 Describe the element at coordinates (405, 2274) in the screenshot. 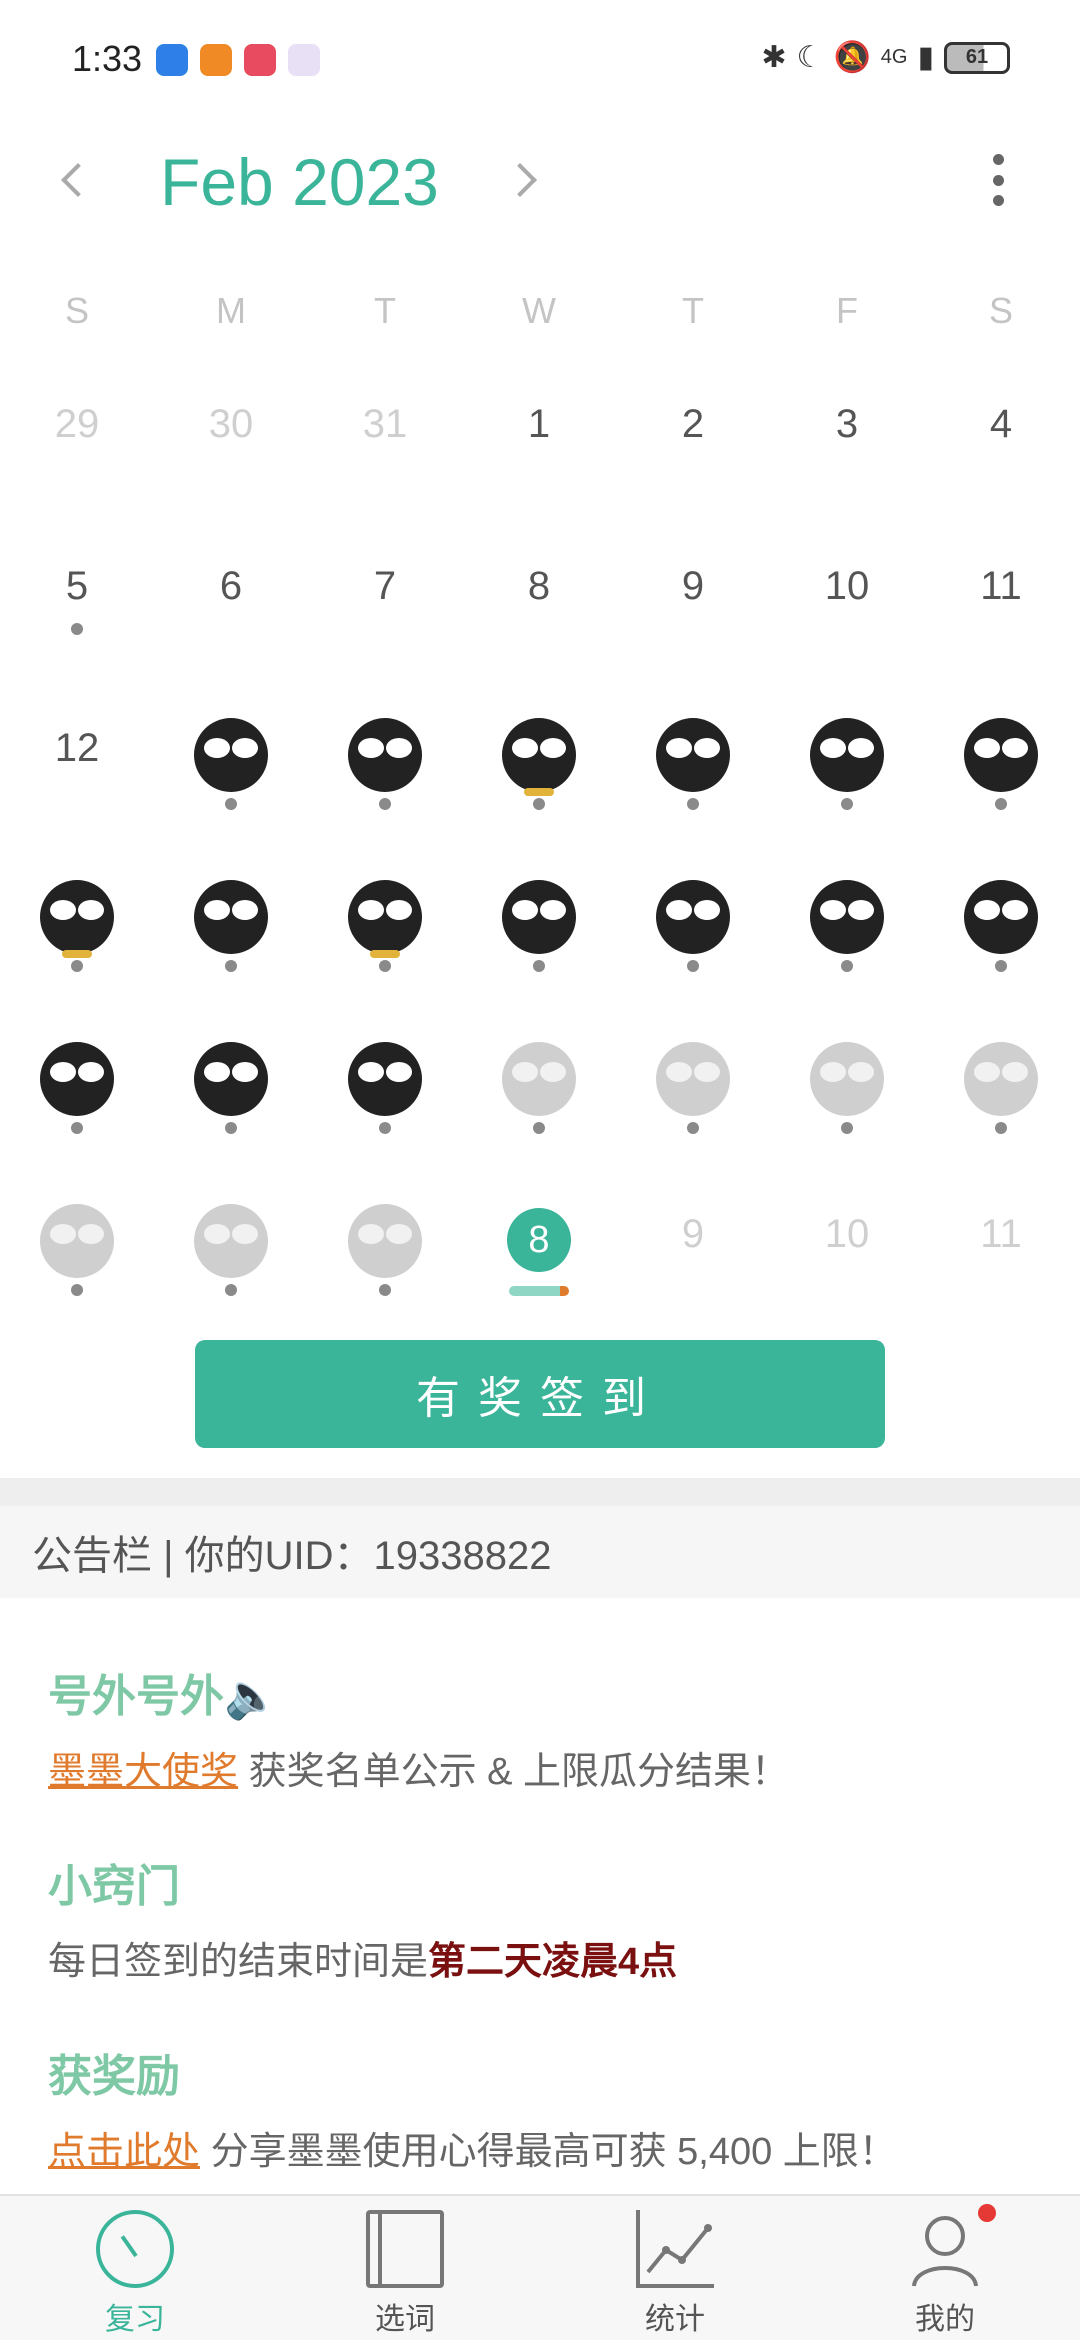

I see `tab-words: 选词` at that location.